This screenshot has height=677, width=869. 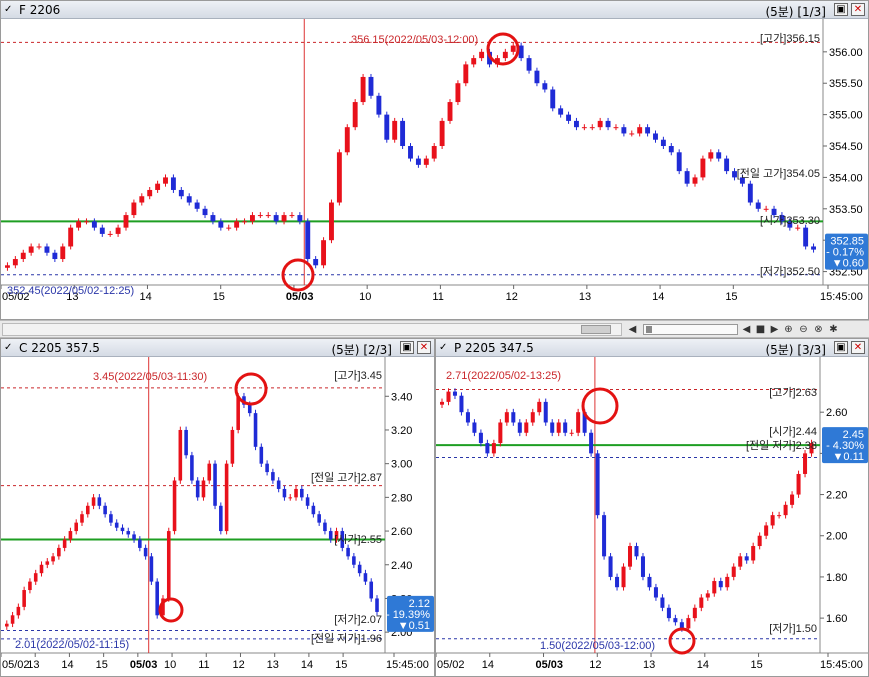 What do you see at coordinates (803, 329) in the screenshot?
I see `zoom-out-icon: ⊖` at bounding box center [803, 329].